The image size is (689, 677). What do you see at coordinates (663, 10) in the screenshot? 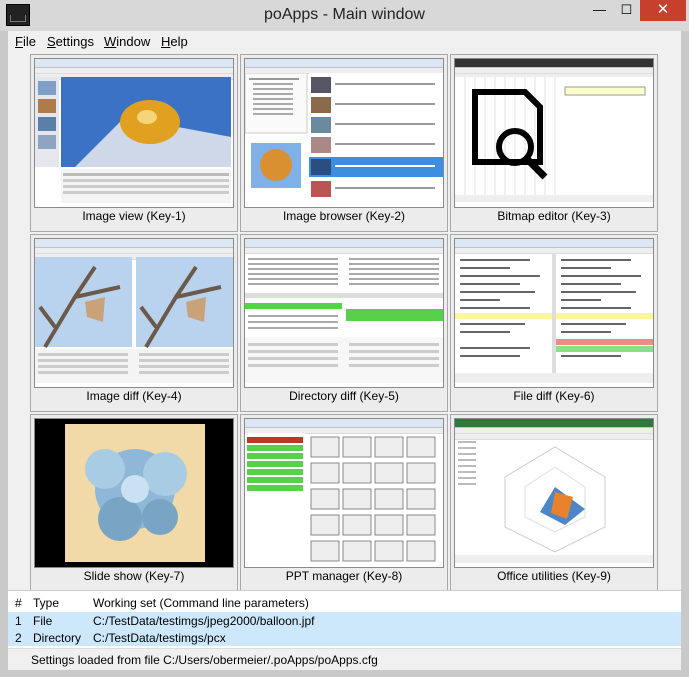
I see `close-button: ✕` at bounding box center [663, 10].